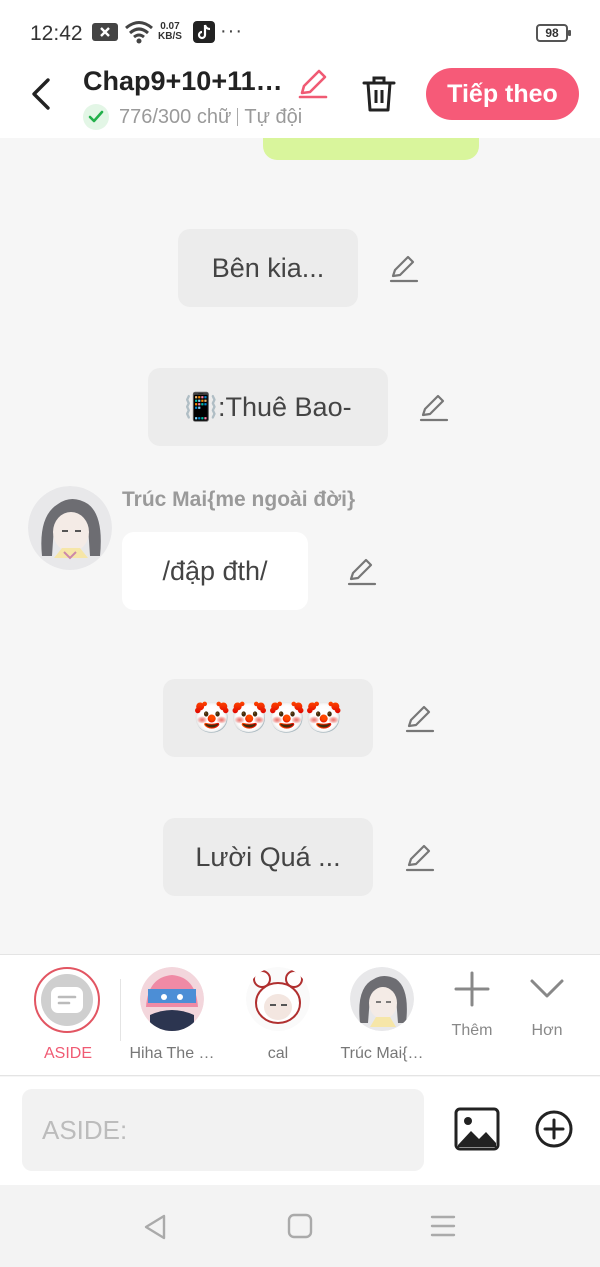  What do you see at coordinates (67, 1053) in the screenshot?
I see `aside-label: ASIDE` at bounding box center [67, 1053].